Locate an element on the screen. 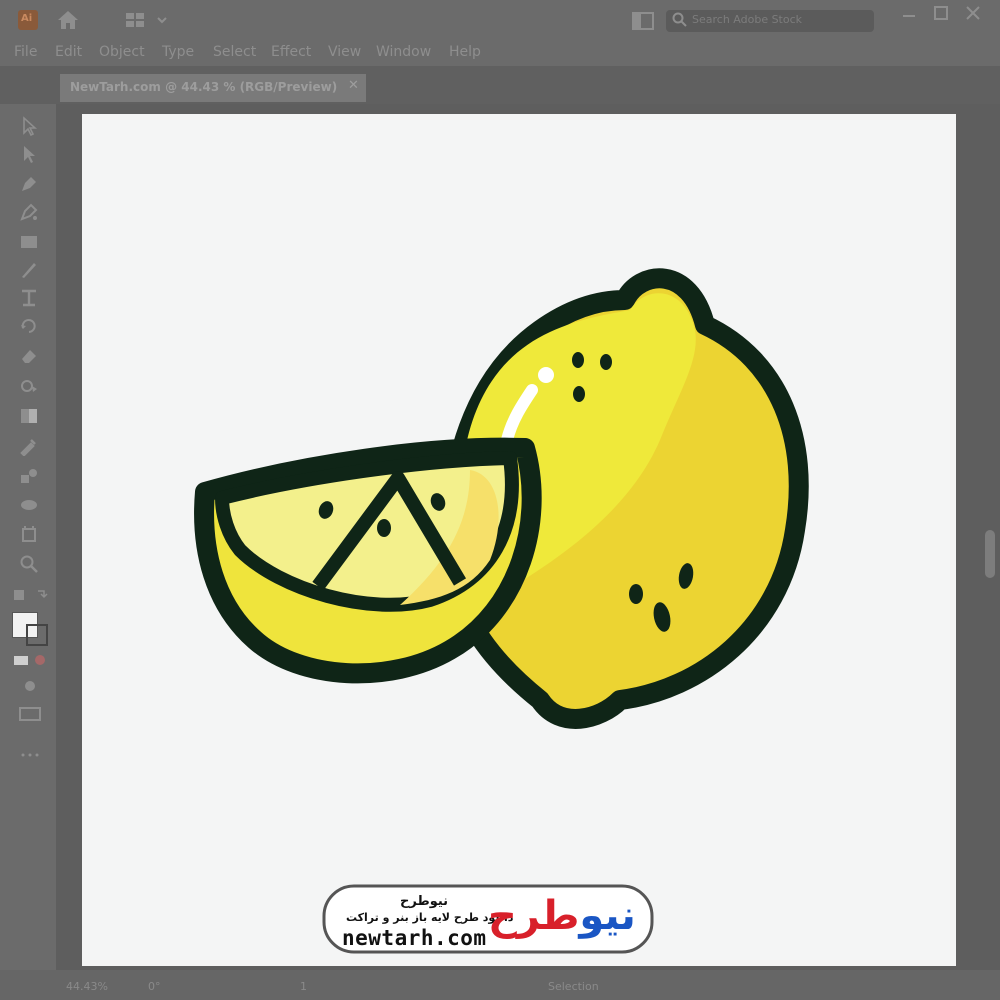 This screenshot has width=1000, height=1000. watermark-brand: نیوطرح is located at coordinates (562, 916).